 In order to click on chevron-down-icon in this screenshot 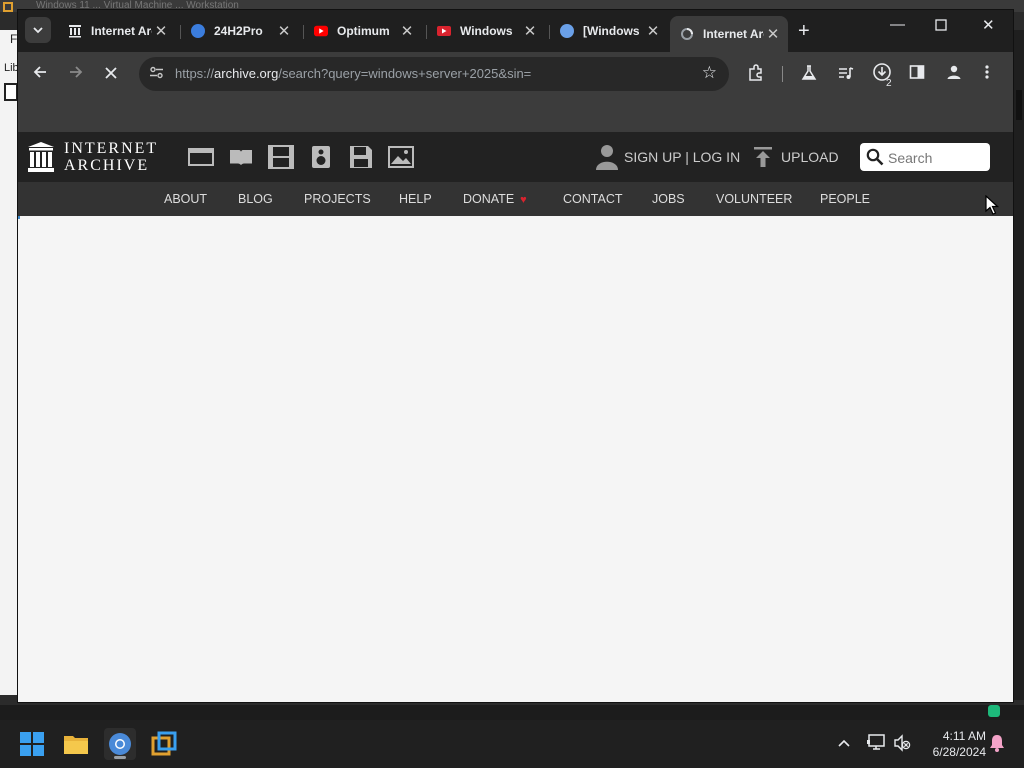, I will do `click(38, 30)`.